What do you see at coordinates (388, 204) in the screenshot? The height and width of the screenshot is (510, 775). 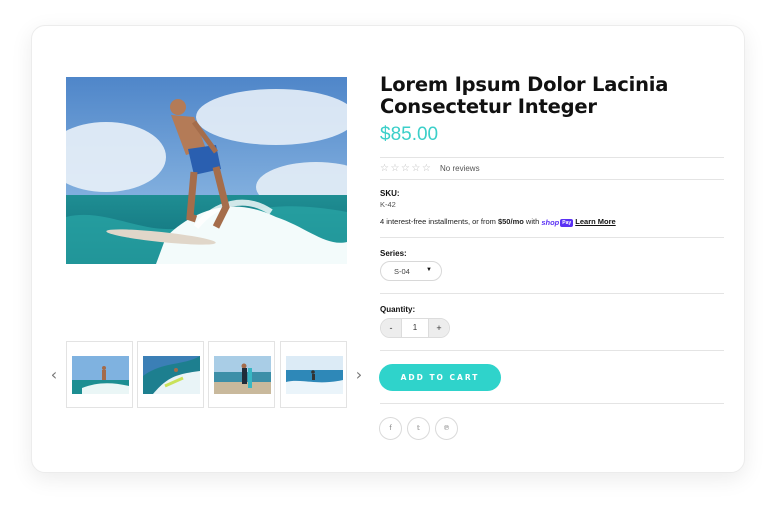 I see `sku-value: K-42` at bounding box center [388, 204].